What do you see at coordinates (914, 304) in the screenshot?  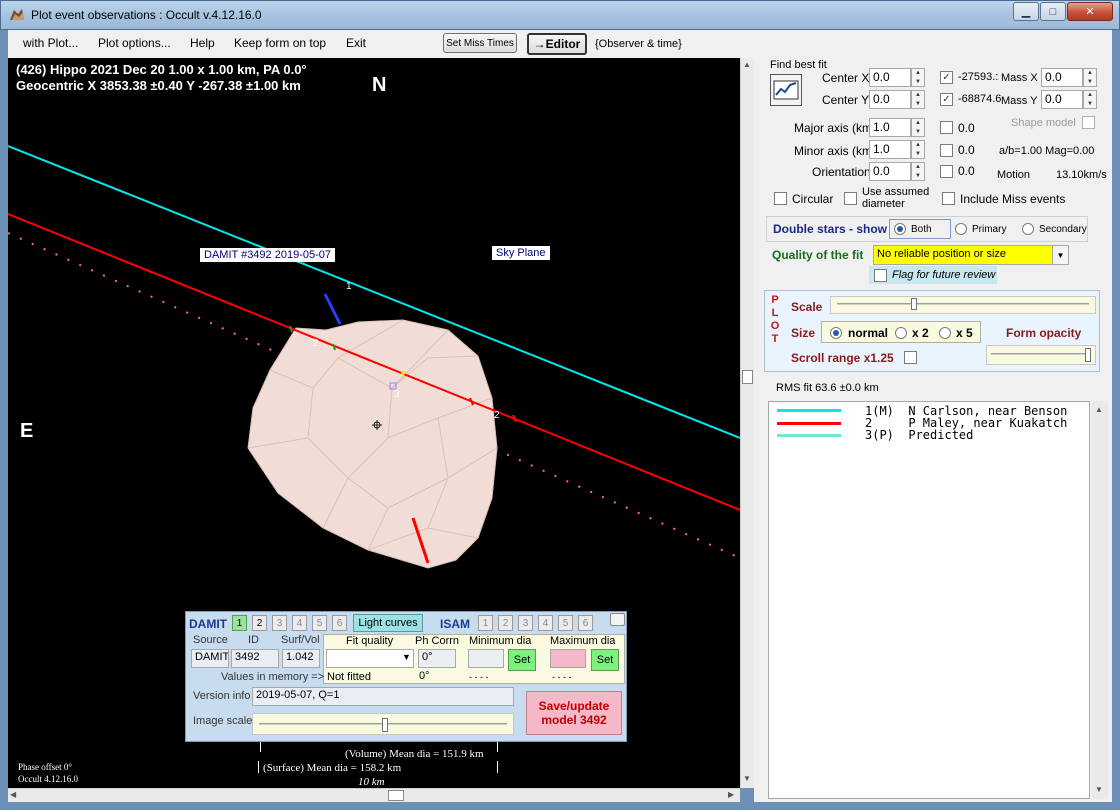 I see `scale-thumb` at bounding box center [914, 304].